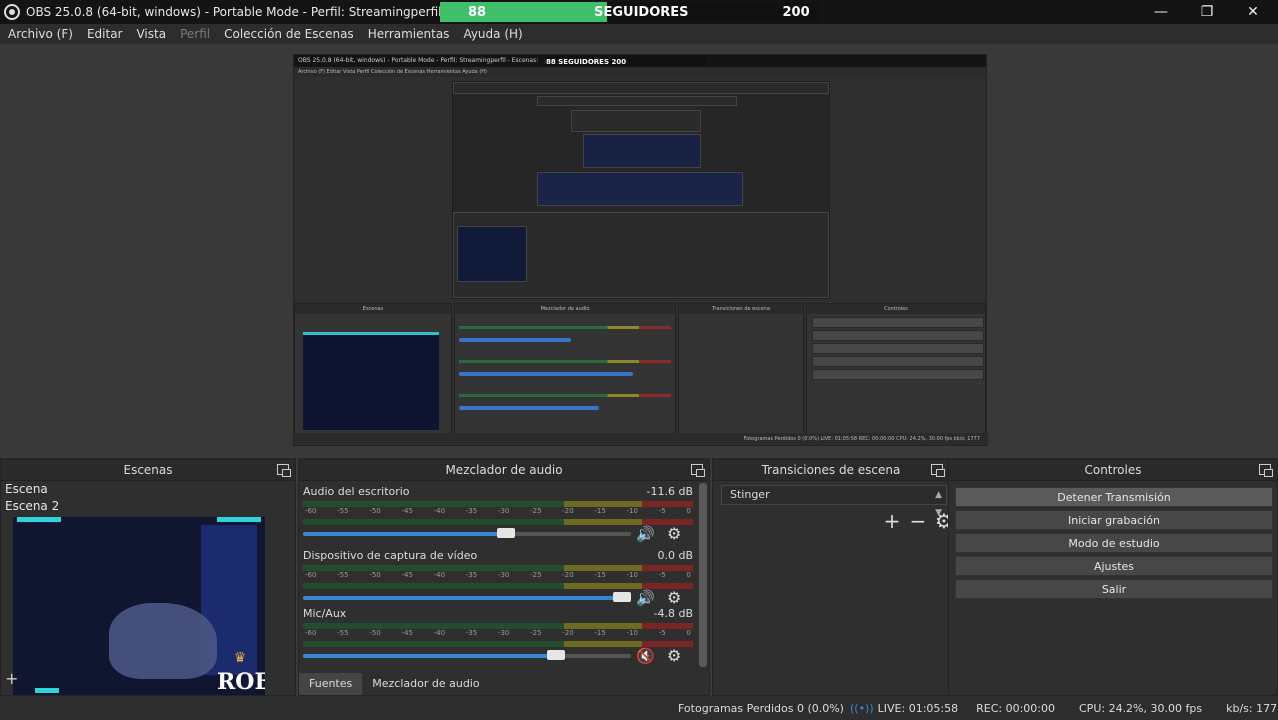  What do you see at coordinates (375, 575) in the screenshot?
I see `meter-tick: -50` at bounding box center [375, 575].